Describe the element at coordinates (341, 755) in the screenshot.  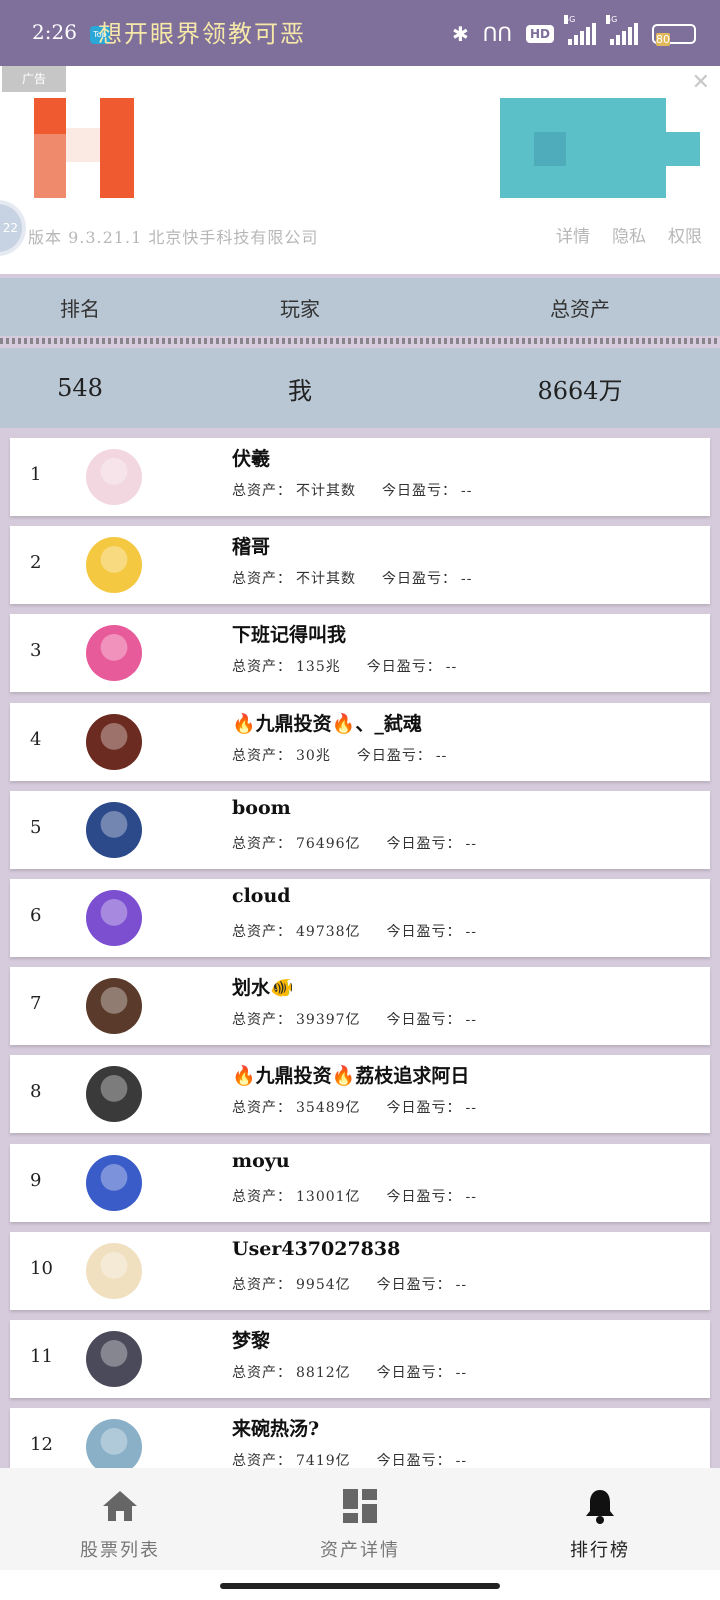
I see `player-info: 总资产： 30兆 今日盈亏： --` at that location.